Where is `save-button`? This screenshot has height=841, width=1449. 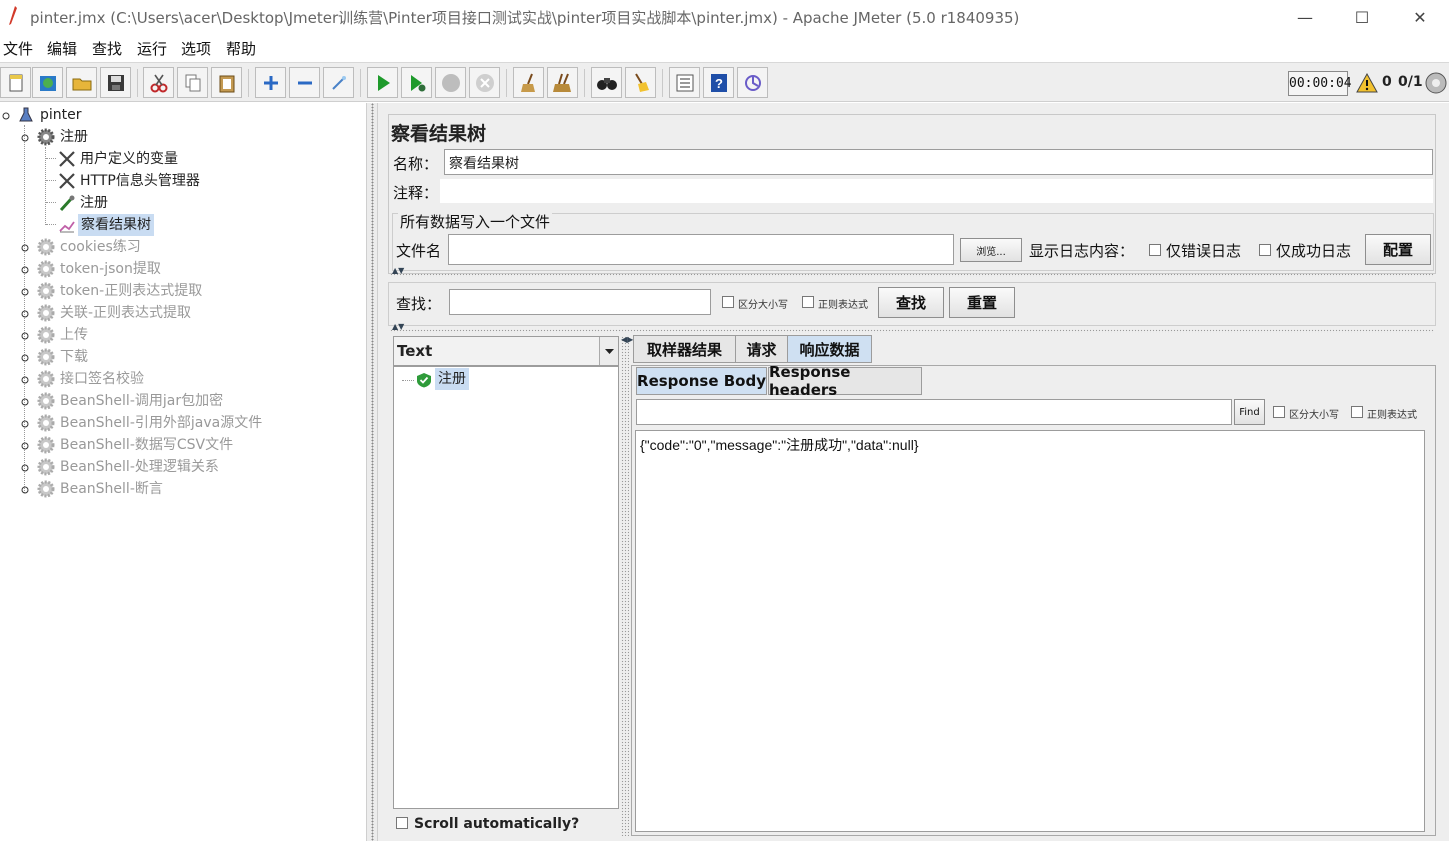
save-button is located at coordinates (115, 82).